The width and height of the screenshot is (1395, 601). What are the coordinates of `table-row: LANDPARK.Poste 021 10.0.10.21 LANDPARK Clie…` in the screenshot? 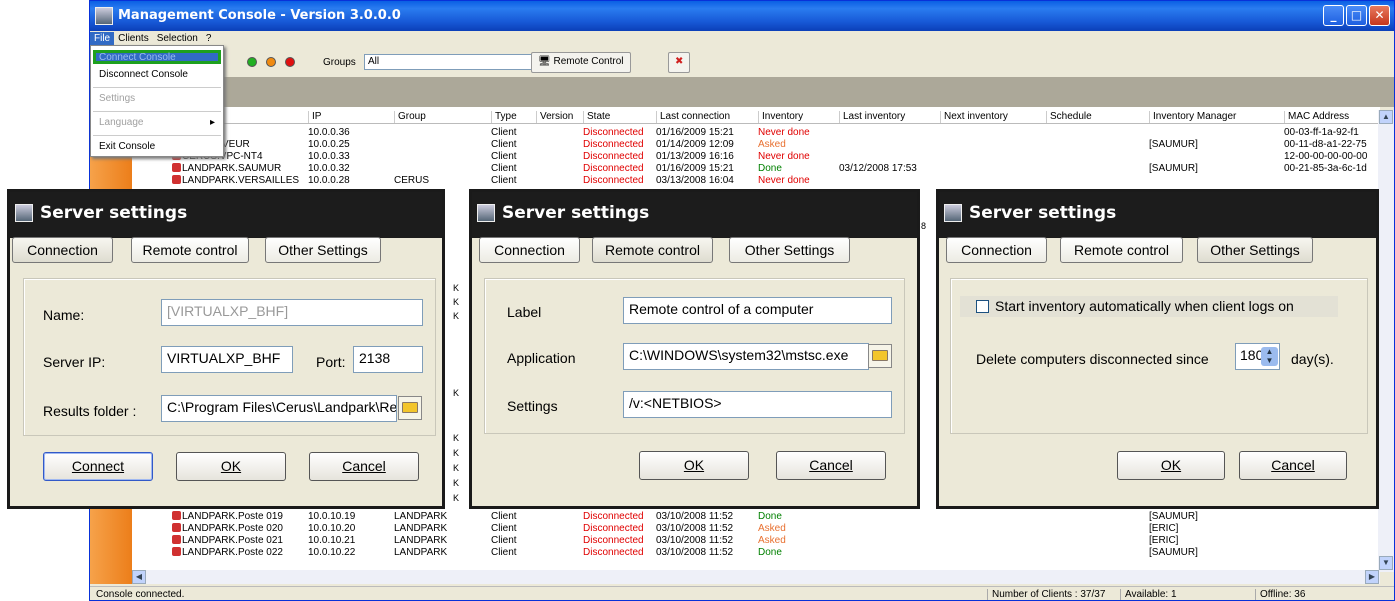 It's located at (756, 541).